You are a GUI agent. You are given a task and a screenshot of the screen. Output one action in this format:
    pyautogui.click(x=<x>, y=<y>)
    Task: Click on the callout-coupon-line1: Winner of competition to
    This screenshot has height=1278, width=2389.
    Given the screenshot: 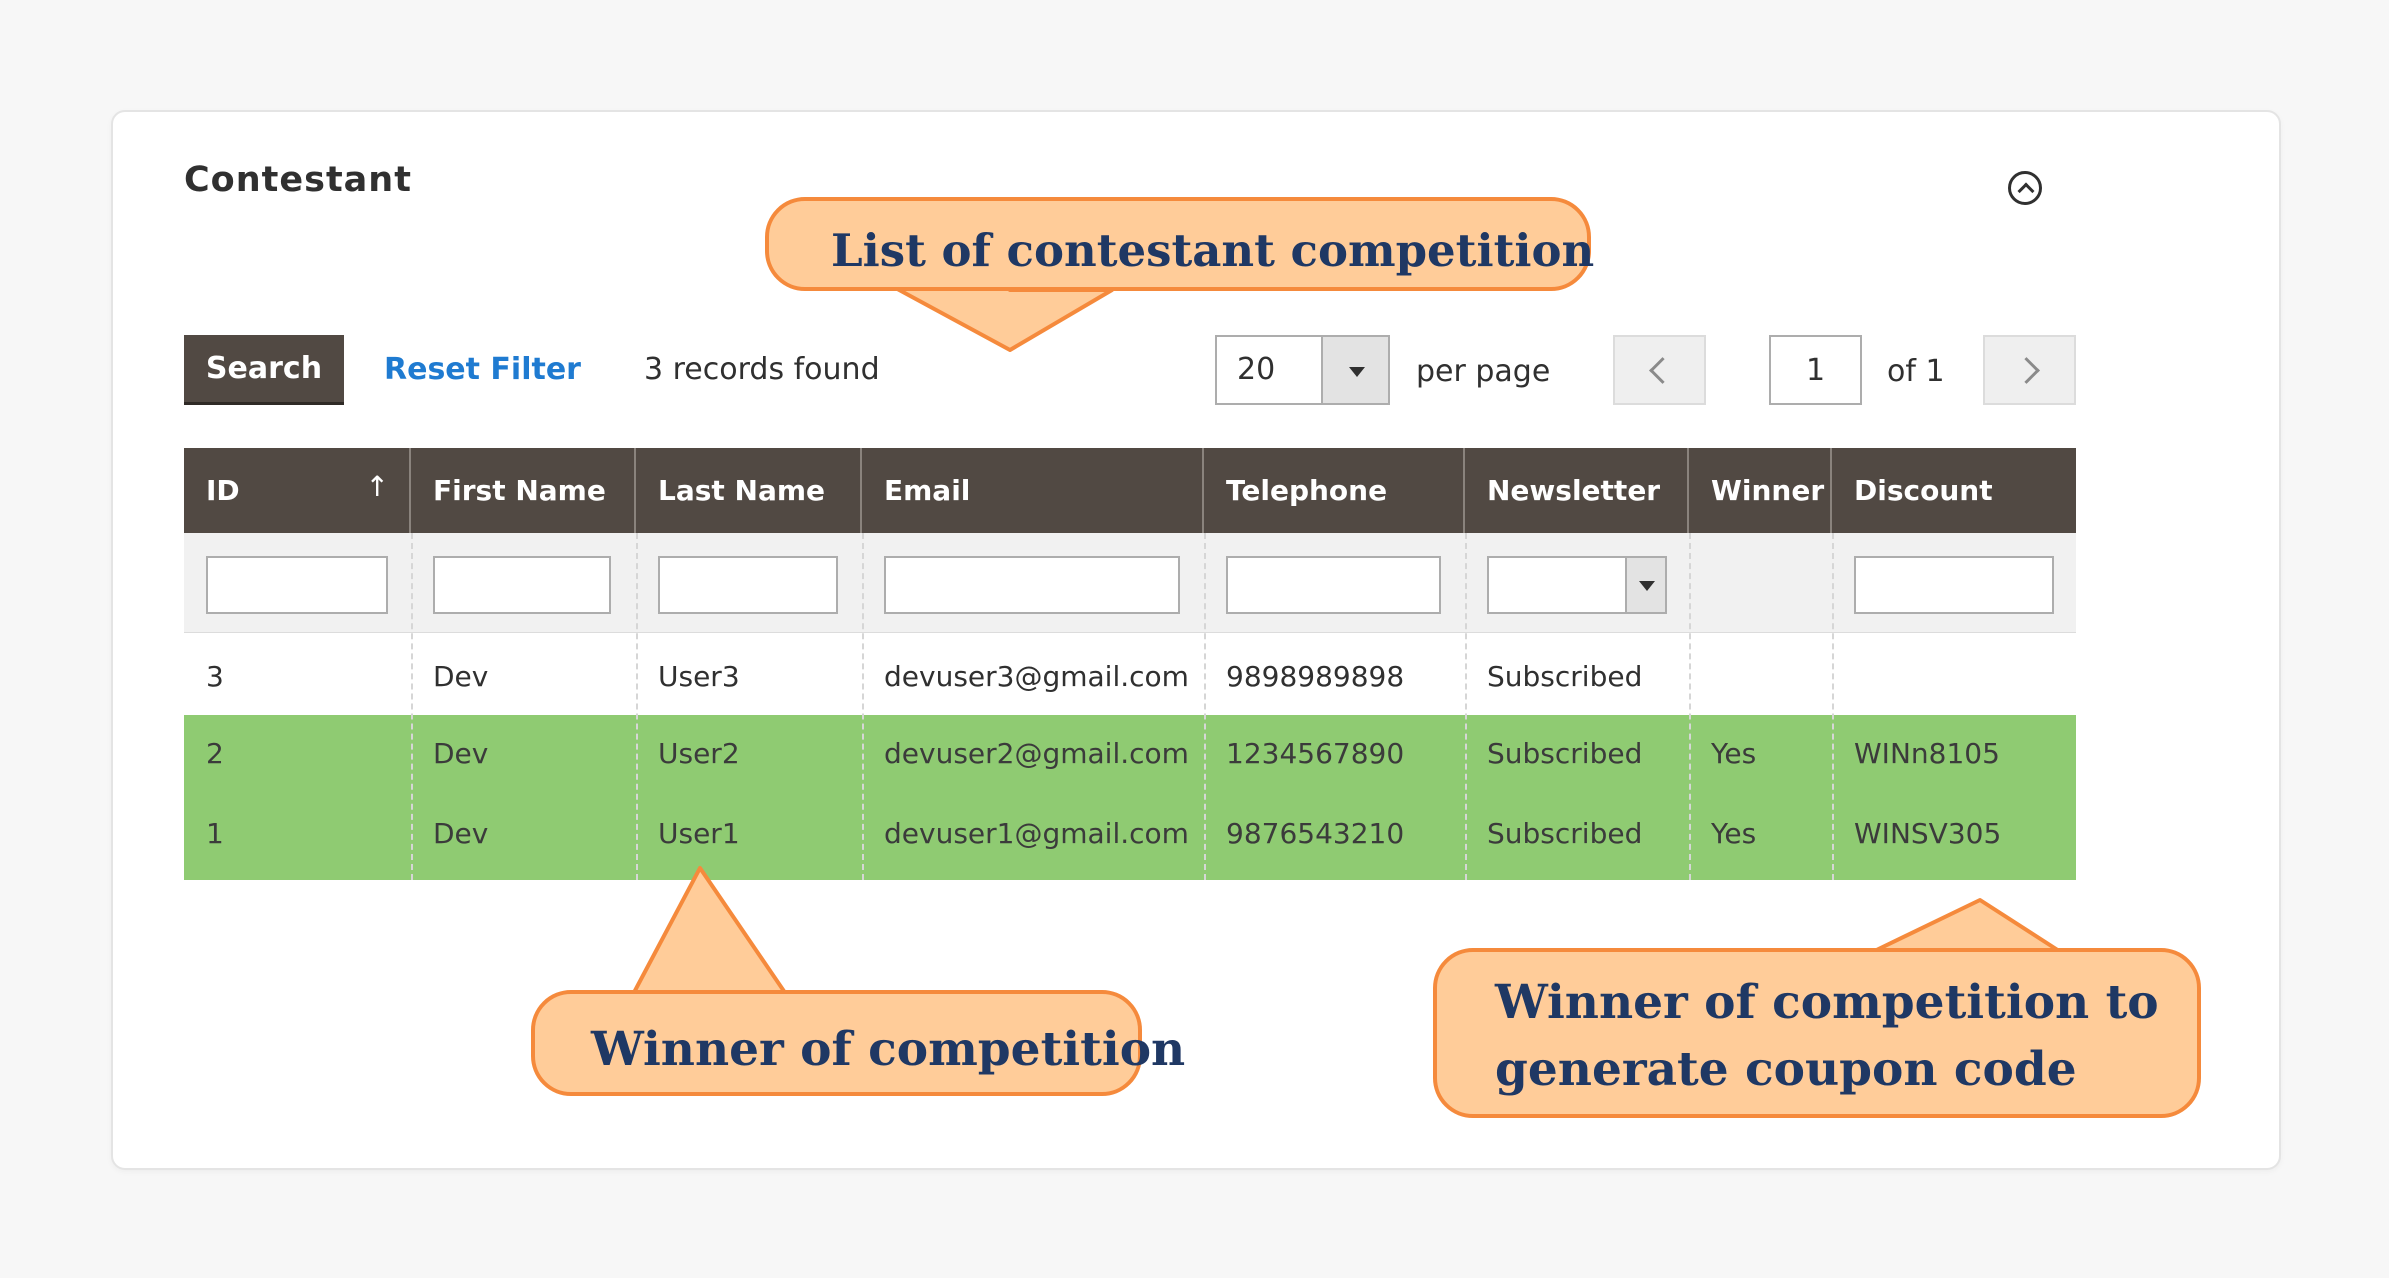 What is the action you would take?
    pyautogui.click(x=1827, y=1002)
    